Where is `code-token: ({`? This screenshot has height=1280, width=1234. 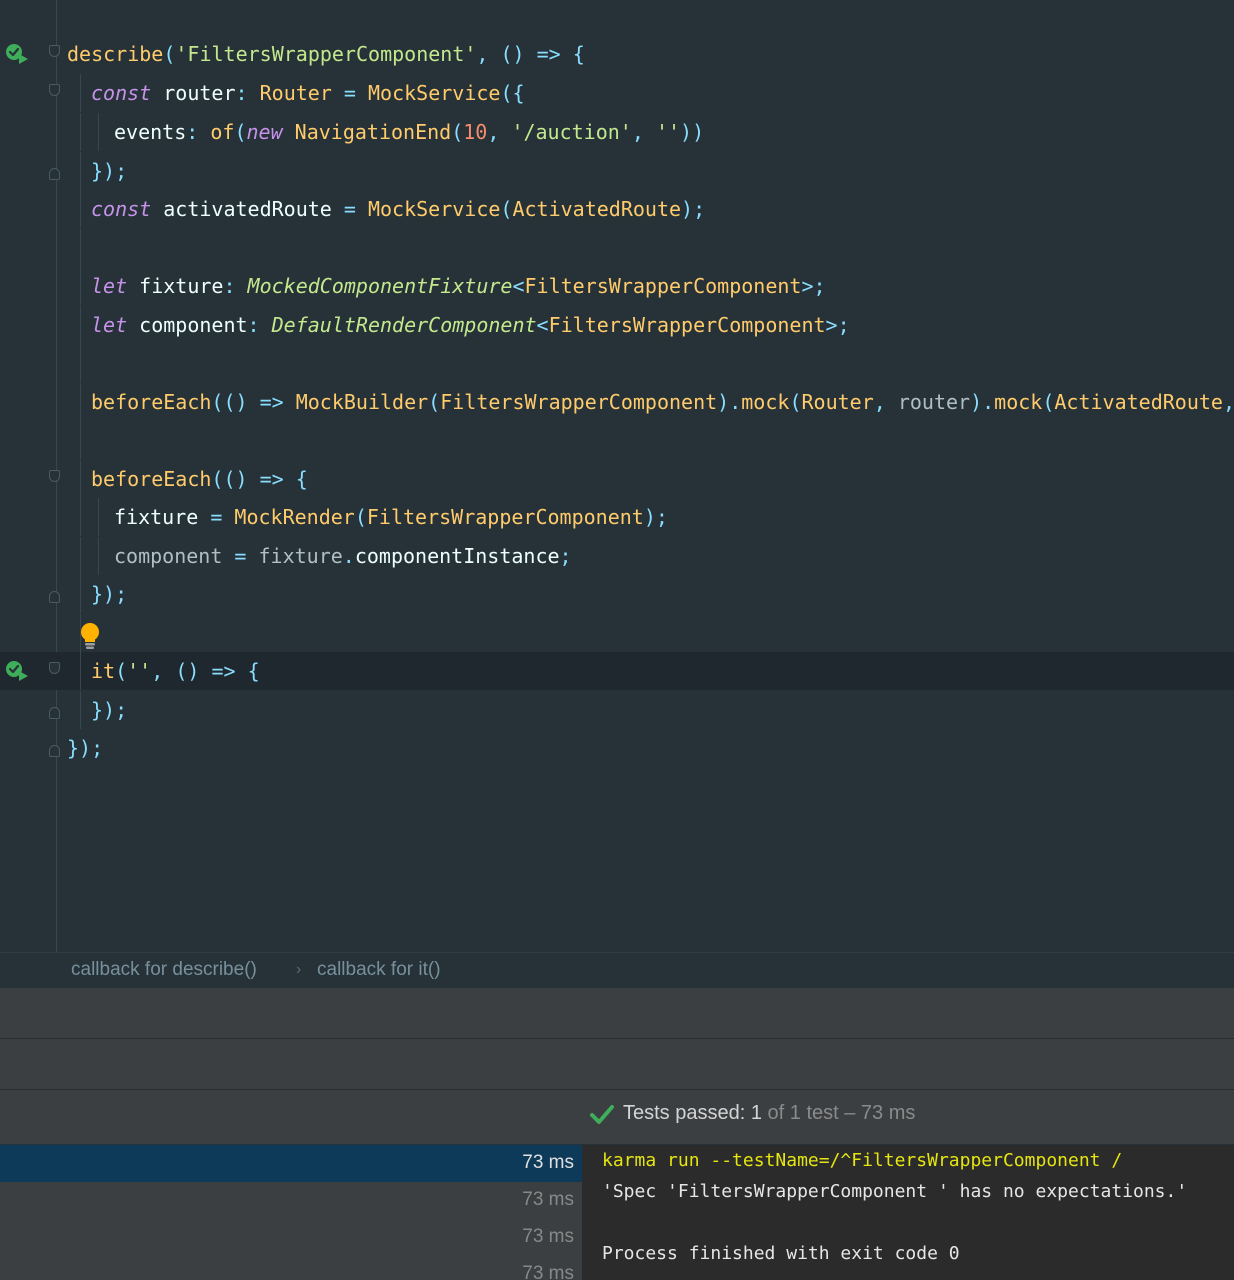
code-token: ({ is located at coordinates (512, 93).